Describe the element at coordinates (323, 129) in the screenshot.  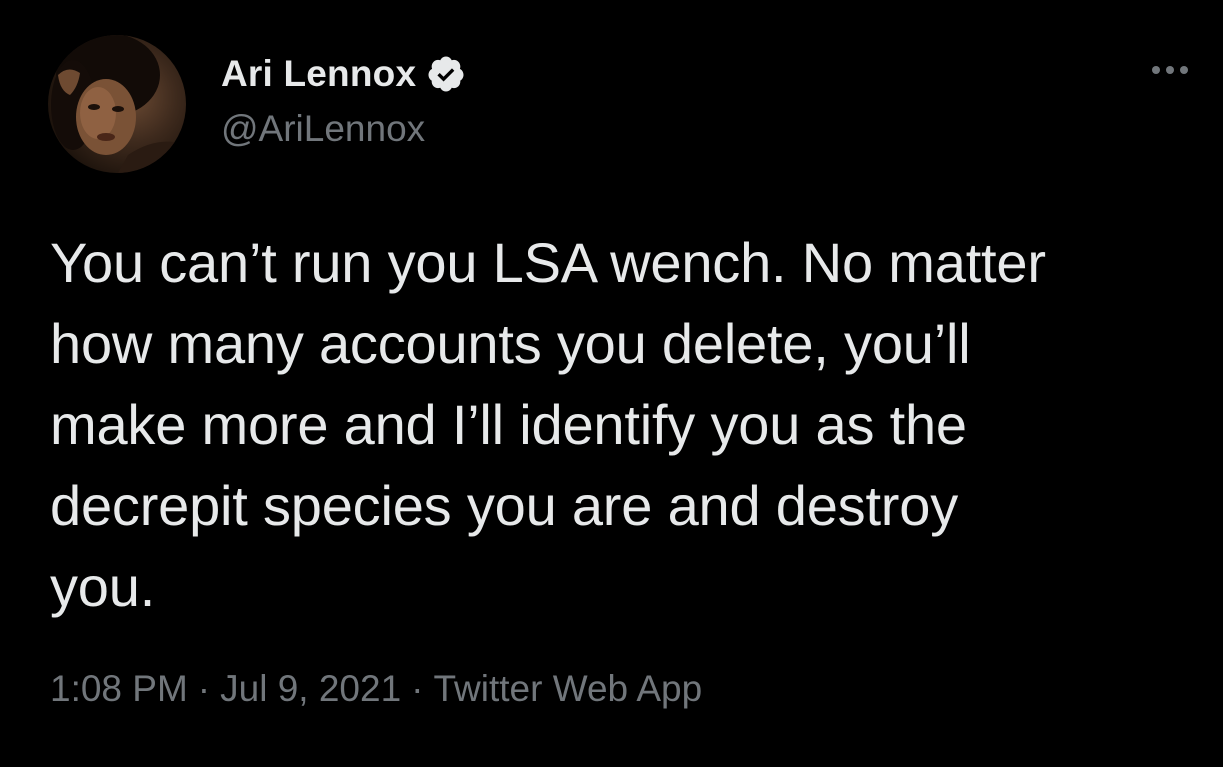
I see `author-handle: @AriLennox` at that location.